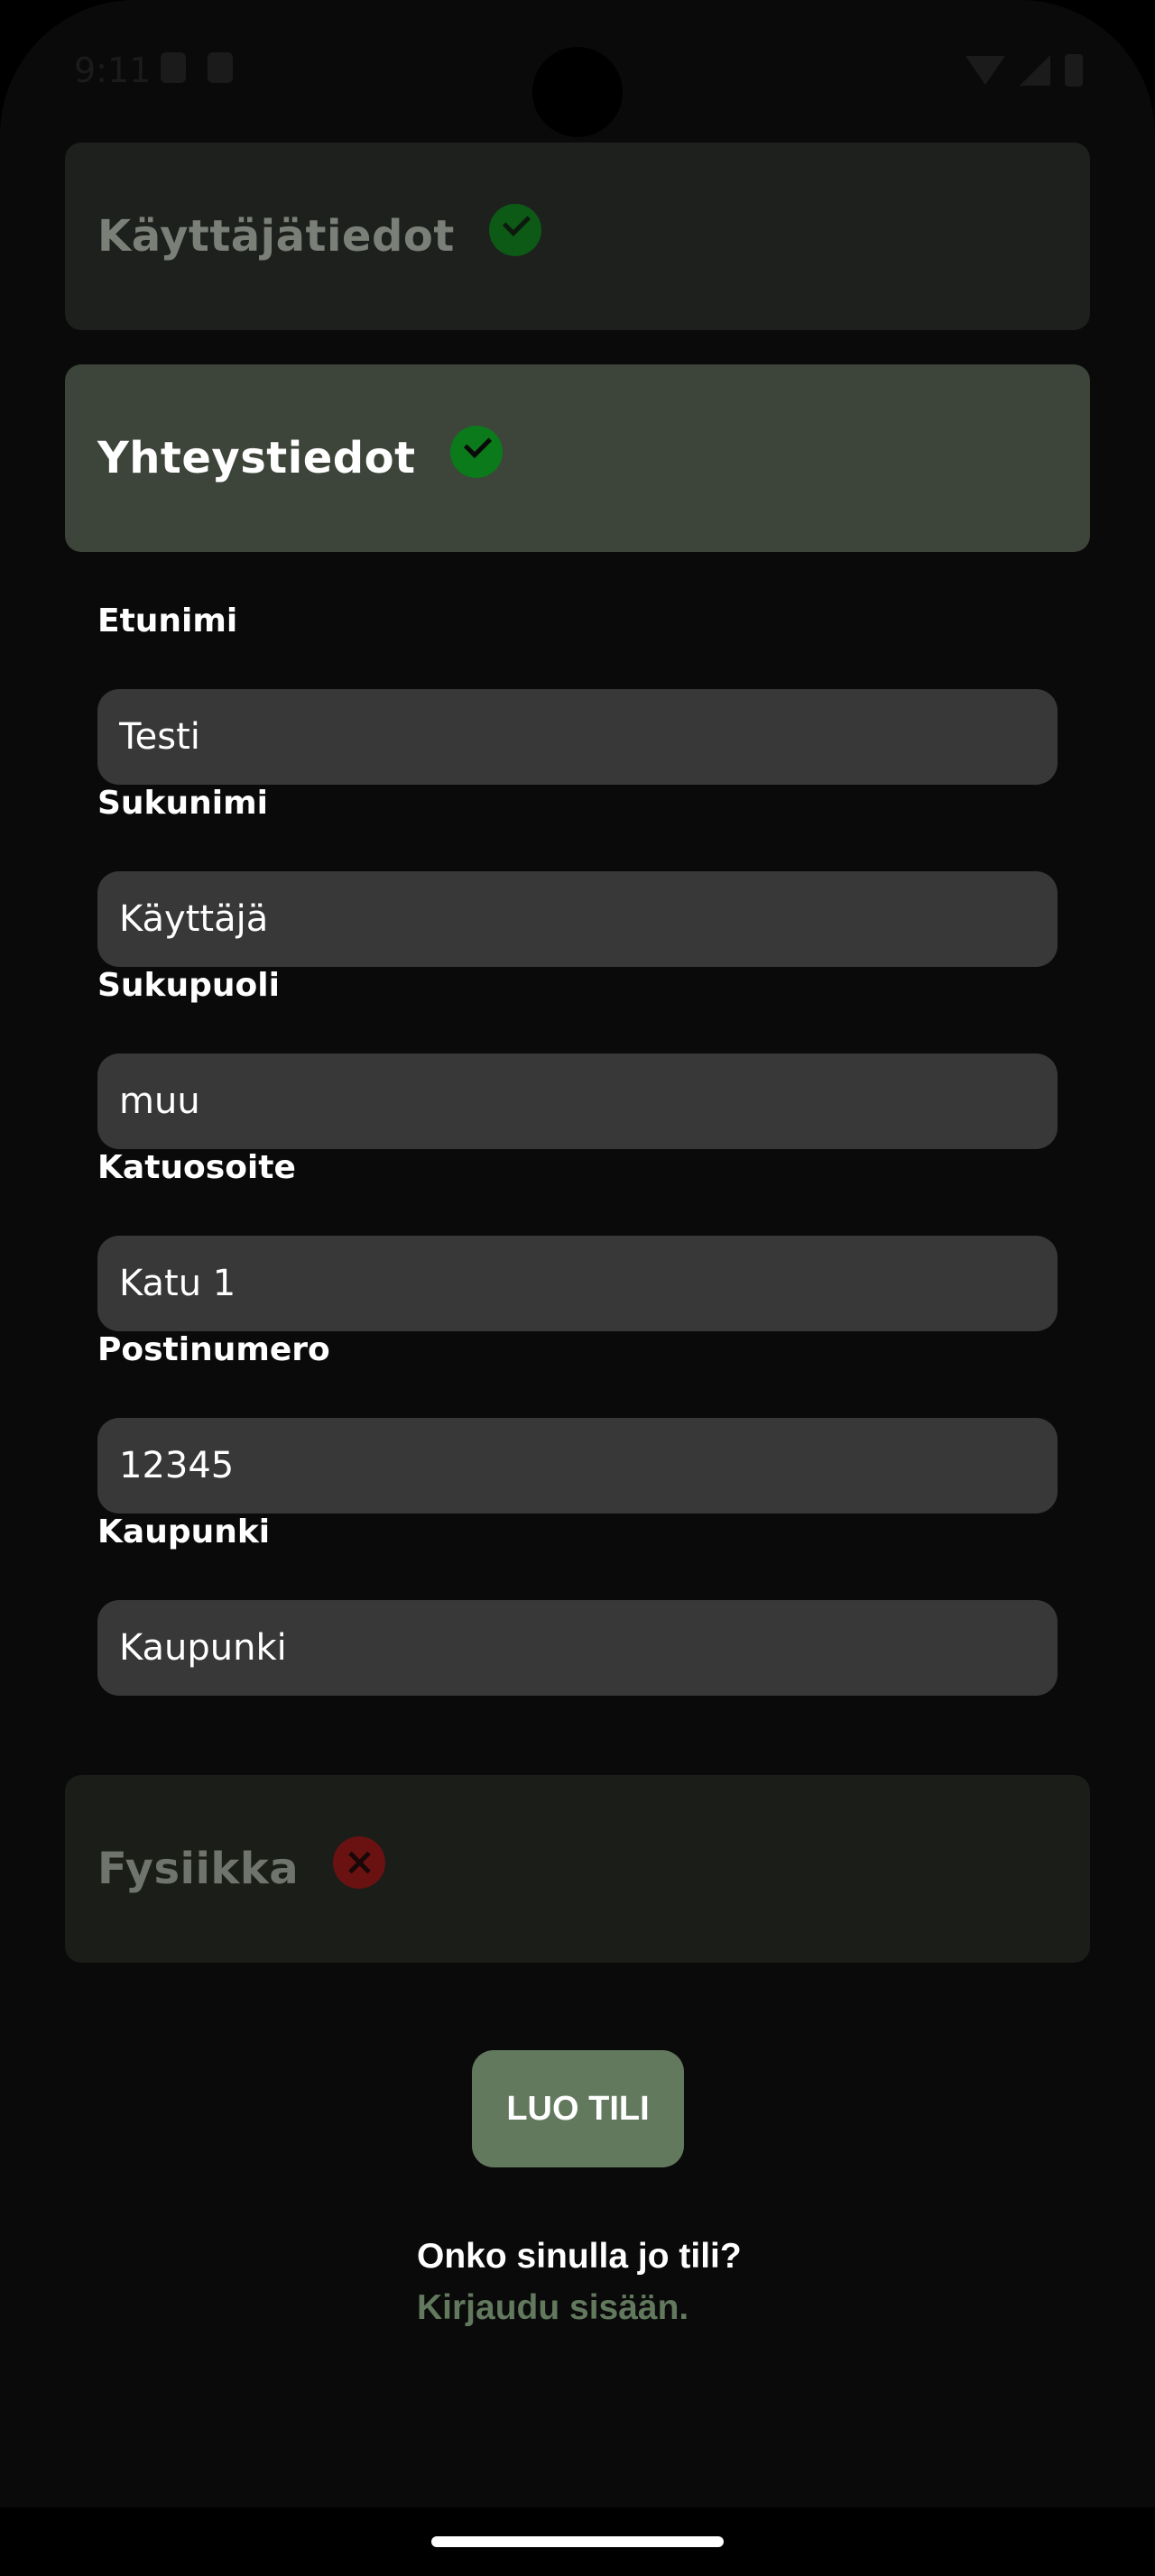  I want to click on status-bar: 9:11, so click(577, 68).